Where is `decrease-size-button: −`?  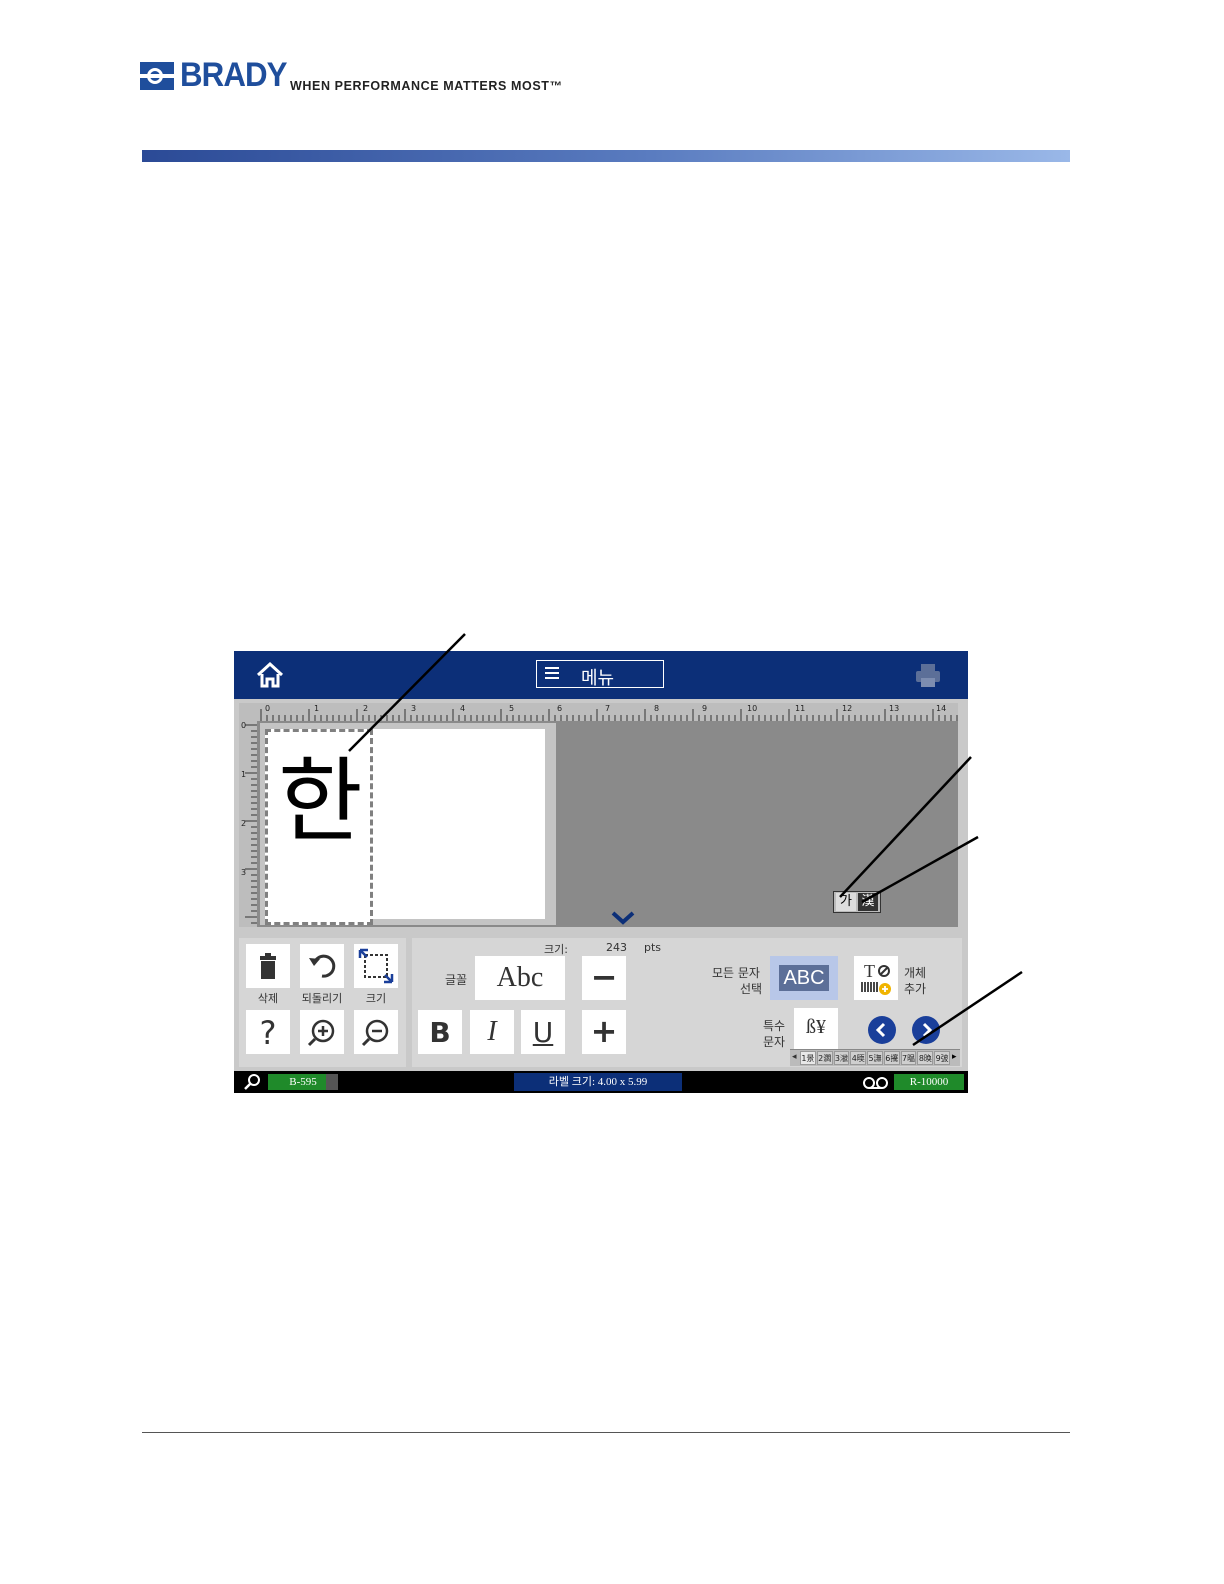
decrease-size-button: − is located at coordinates (604, 978).